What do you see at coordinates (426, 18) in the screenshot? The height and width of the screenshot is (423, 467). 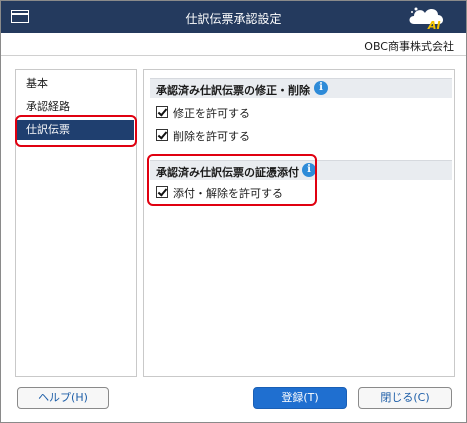 I see `ai-cloud-logo-icon: AI` at bounding box center [426, 18].